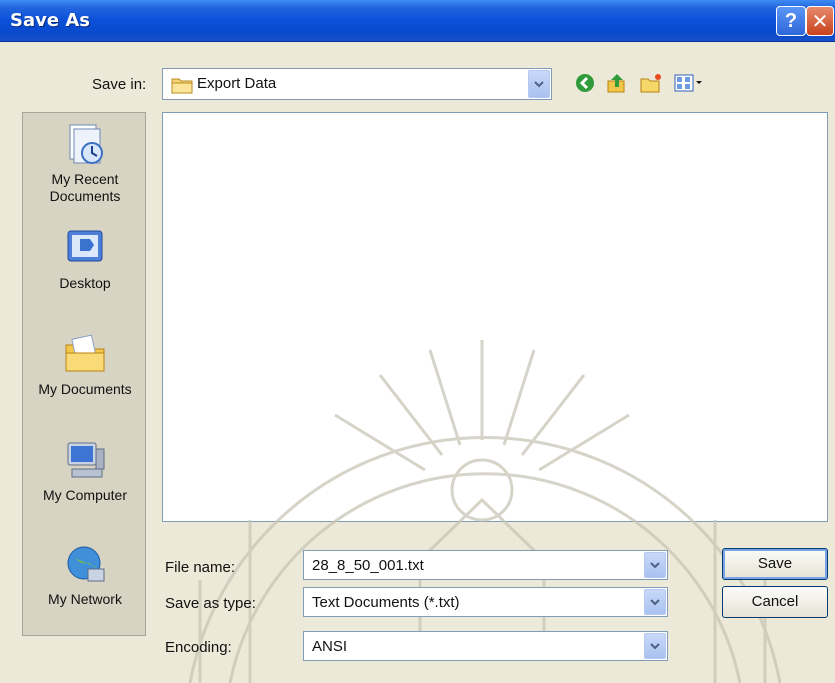  Describe the element at coordinates (85, 495) in the screenshot. I see `place-label: My Computer` at that location.